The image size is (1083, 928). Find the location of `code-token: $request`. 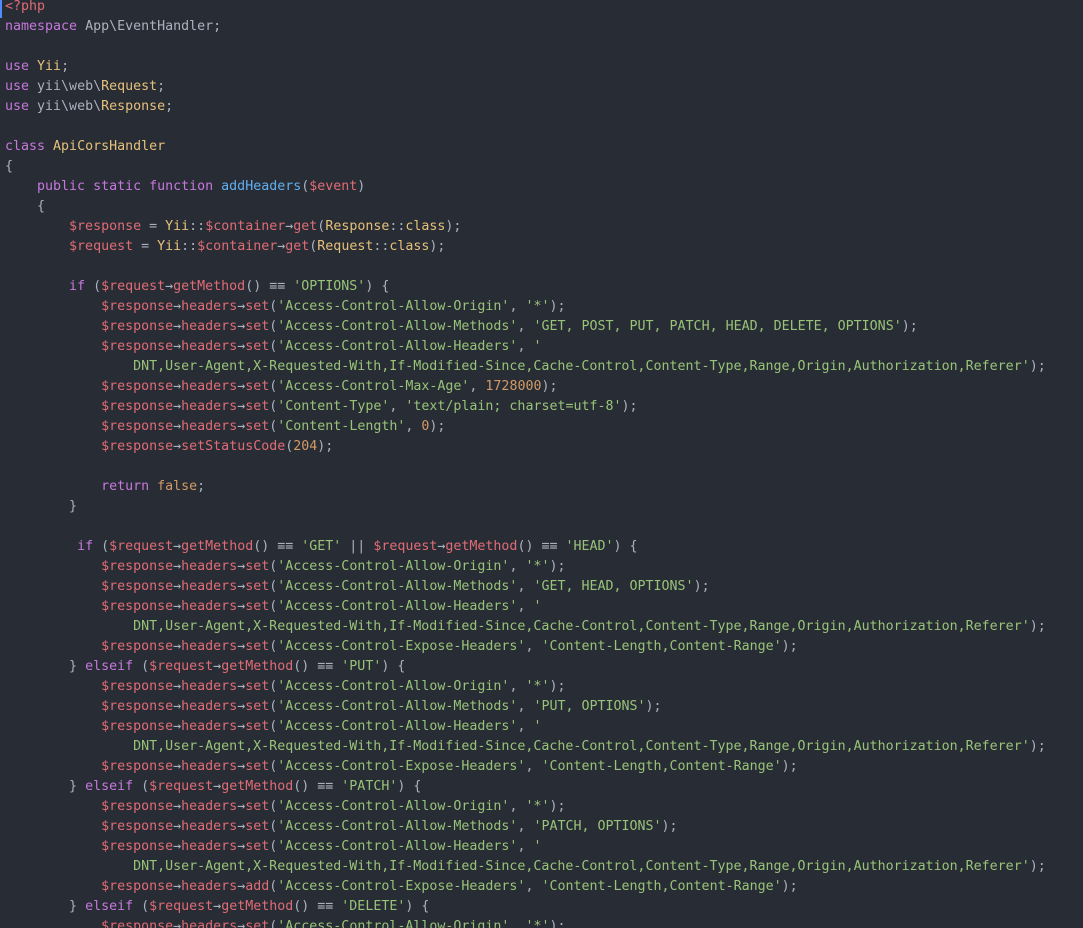

code-token: $request is located at coordinates (133, 286).